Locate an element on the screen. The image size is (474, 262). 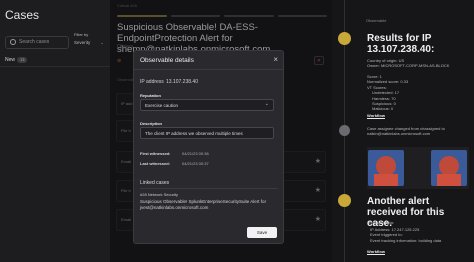
user-avatar-icon is located at coordinates (344, 130).